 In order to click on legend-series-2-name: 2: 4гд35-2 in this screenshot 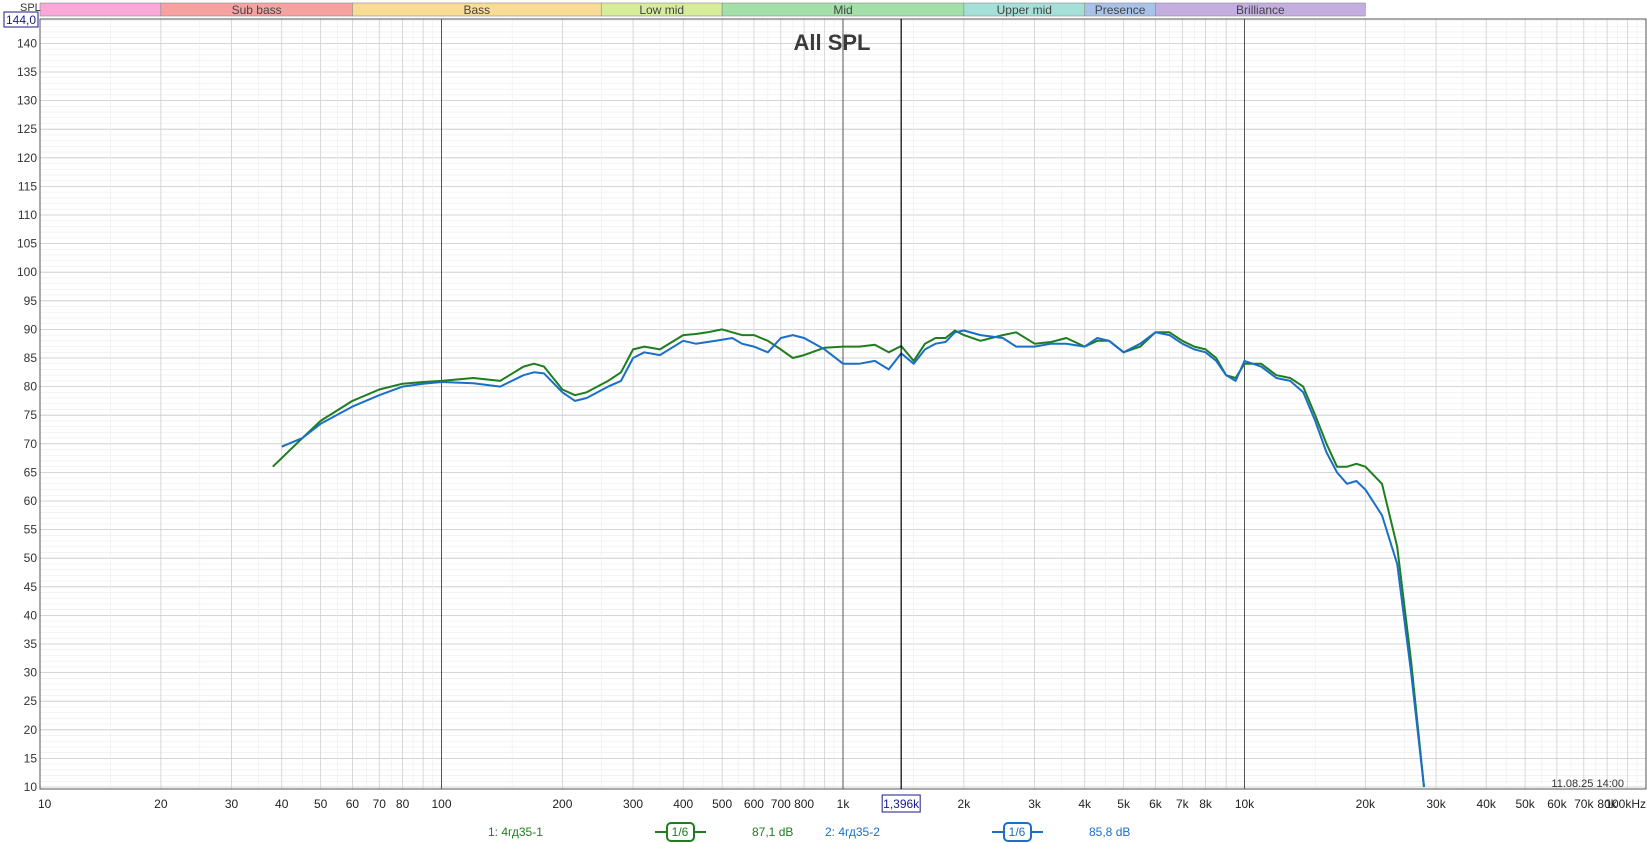, I will do `click(852, 832)`.